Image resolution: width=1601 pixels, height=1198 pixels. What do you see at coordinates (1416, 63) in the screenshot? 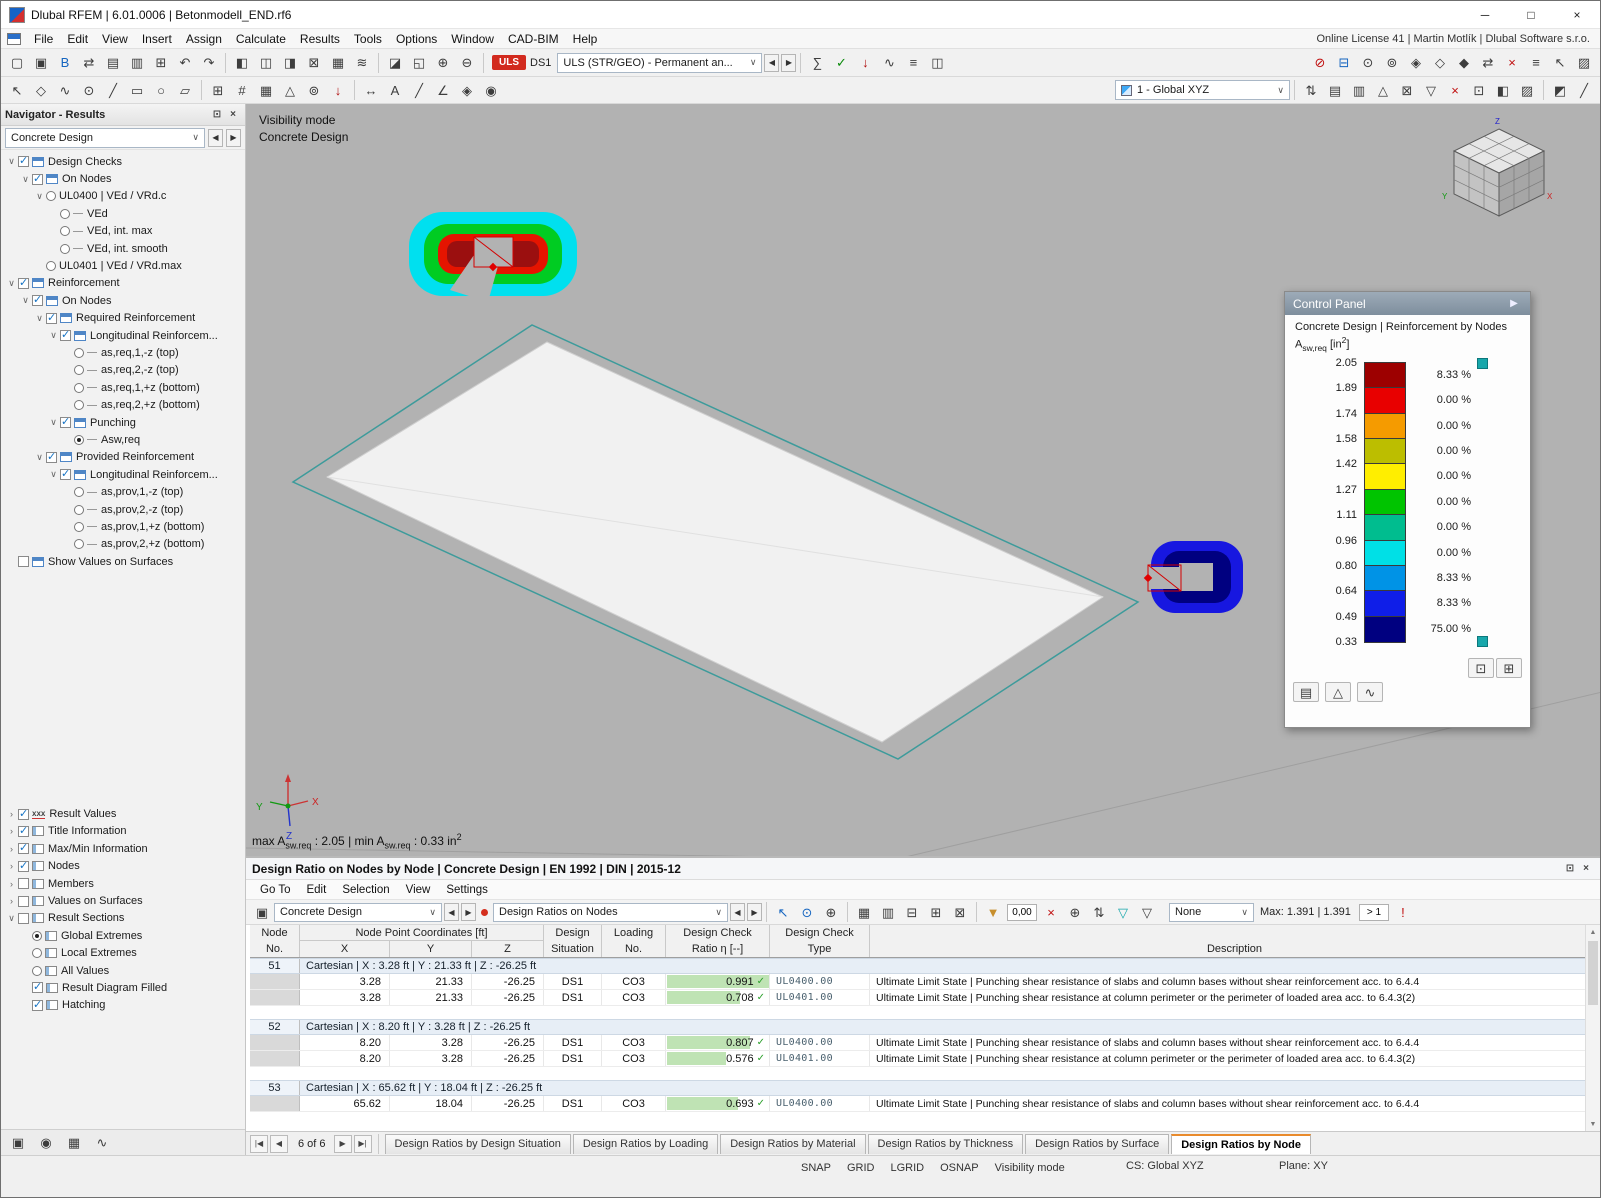
I see `view-x-button: ◈` at bounding box center [1416, 63].